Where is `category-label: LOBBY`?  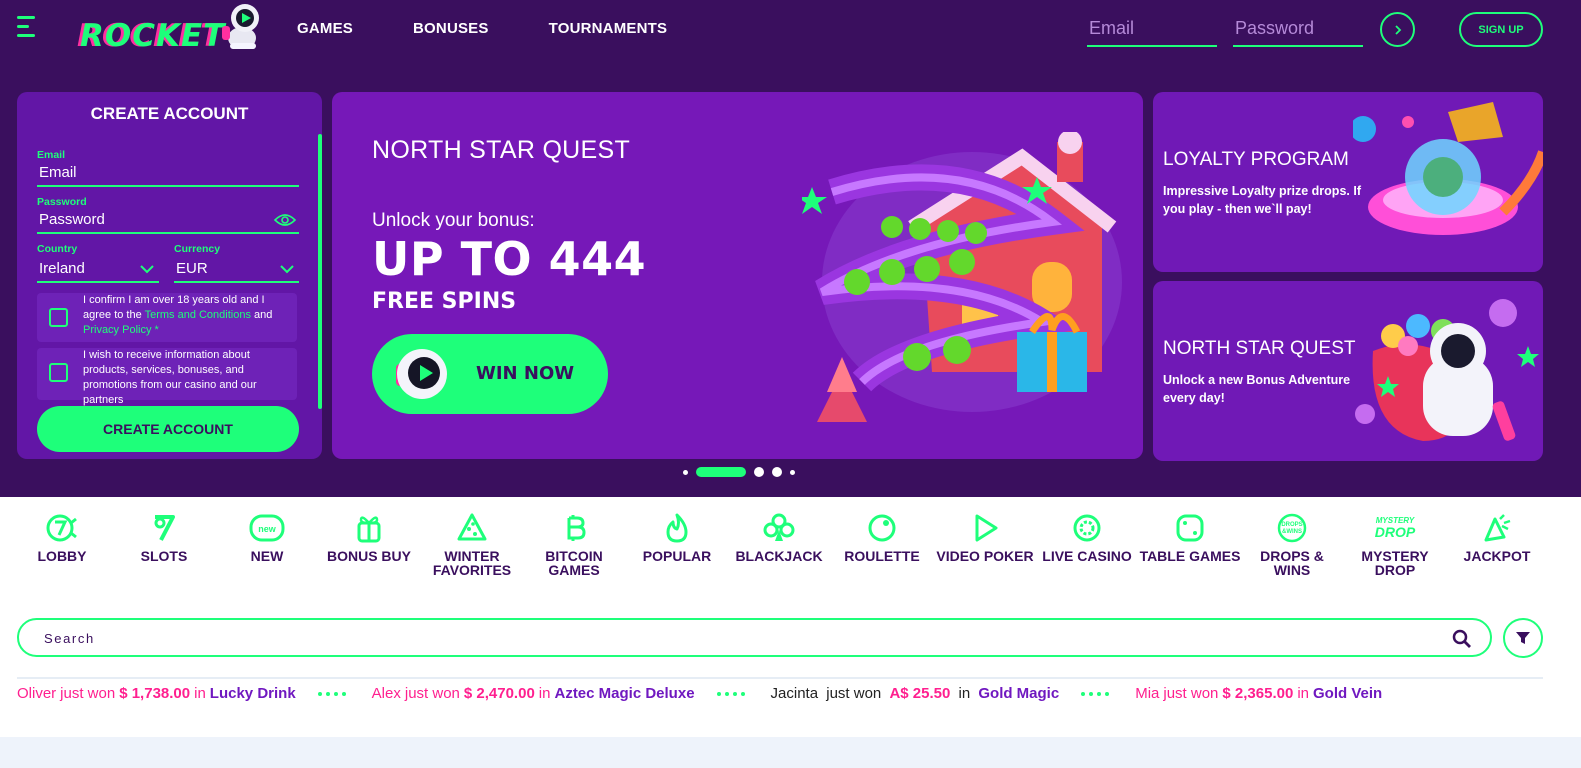 category-label: LOBBY is located at coordinates (62, 556).